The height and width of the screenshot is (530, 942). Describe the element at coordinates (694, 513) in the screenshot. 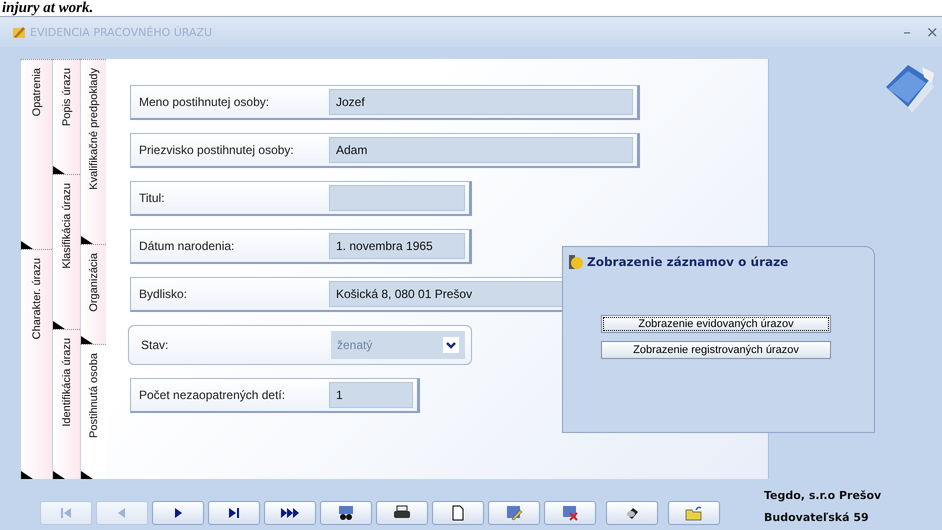

I see `folder-icon` at that location.